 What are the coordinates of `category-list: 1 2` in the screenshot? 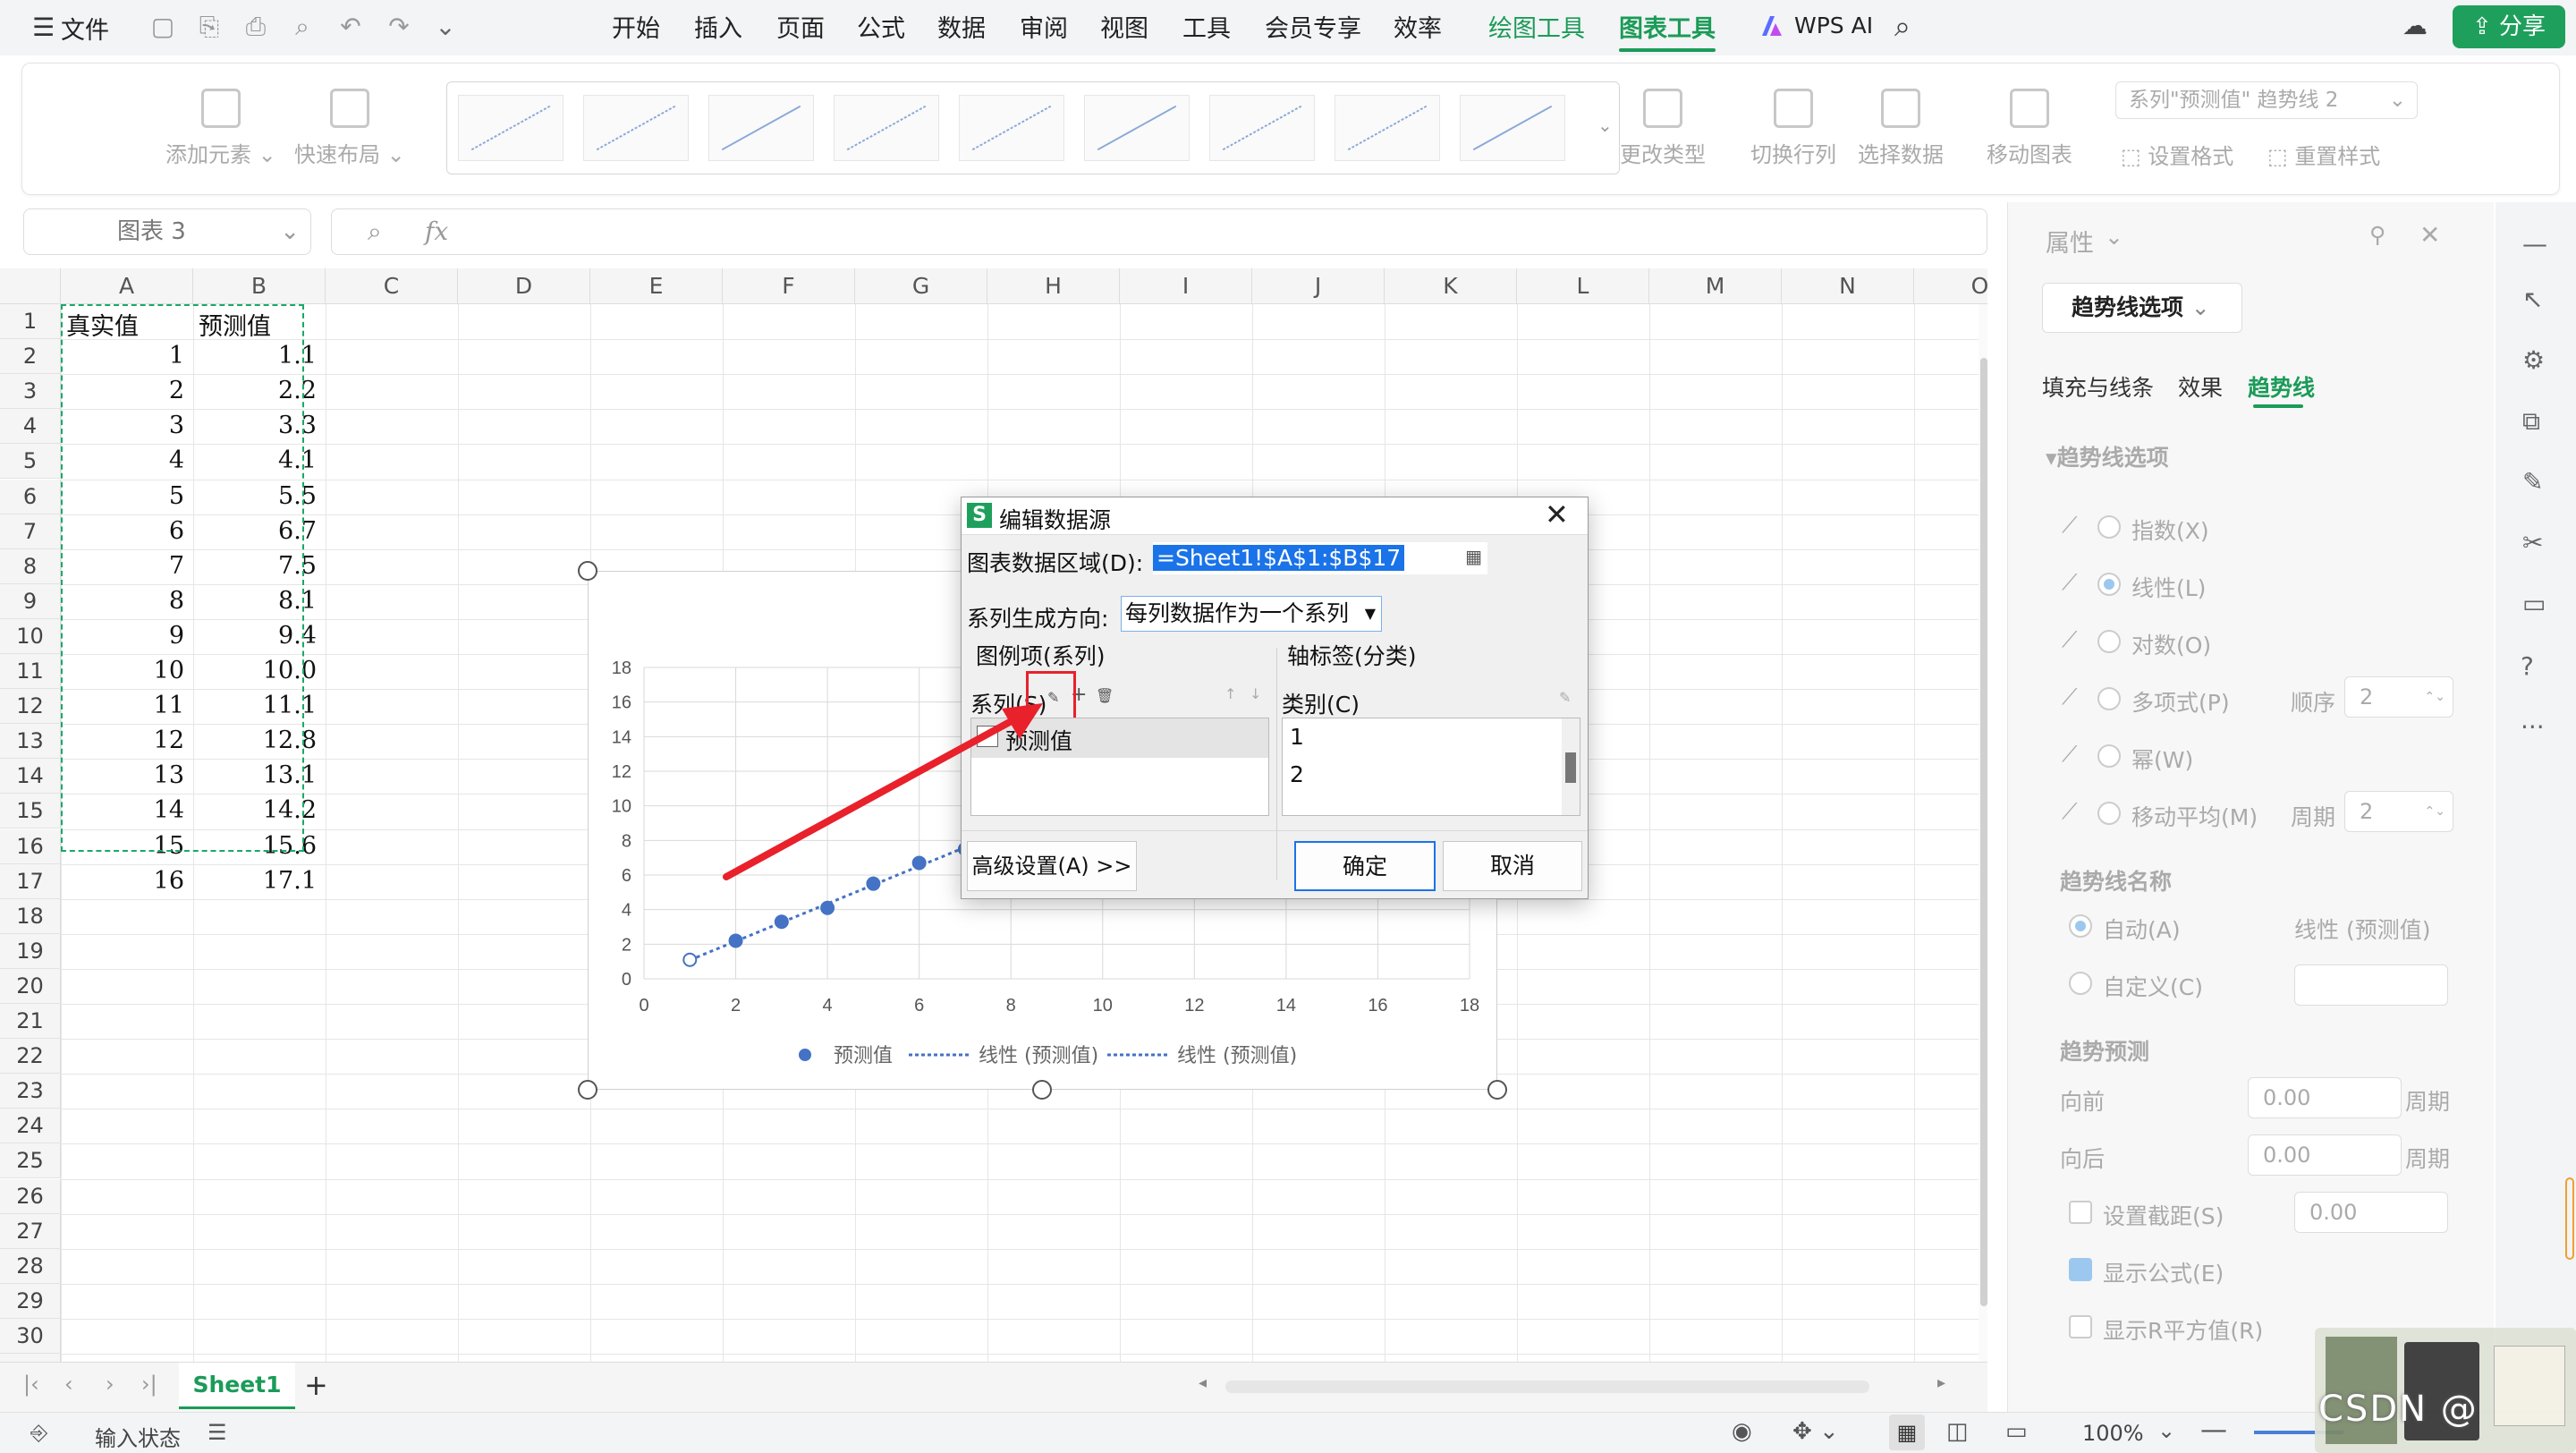 It's located at (1431, 767).